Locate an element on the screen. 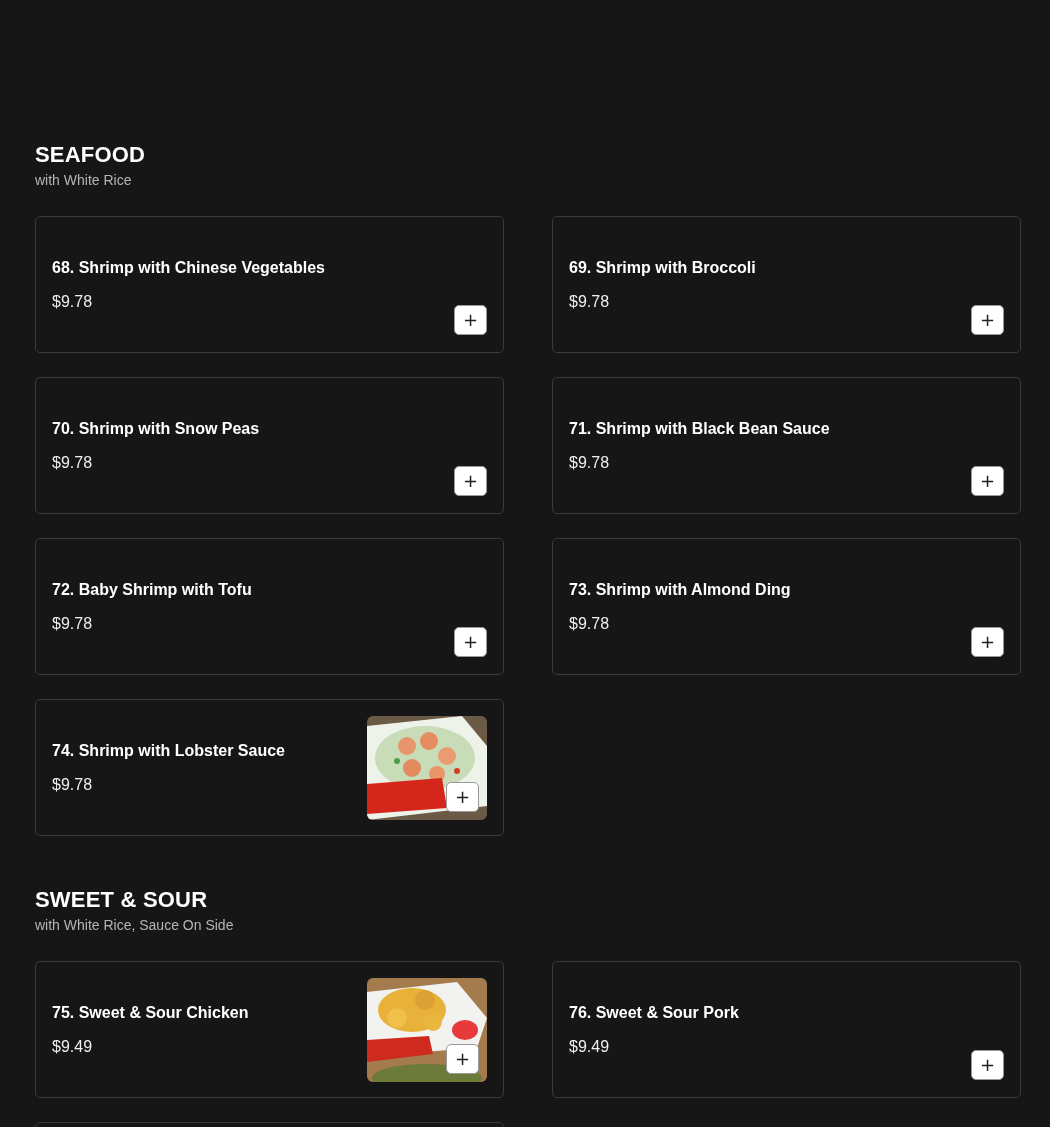  dish-name: 74. Shrimp with Lobster Sauce is located at coordinates (168, 750).